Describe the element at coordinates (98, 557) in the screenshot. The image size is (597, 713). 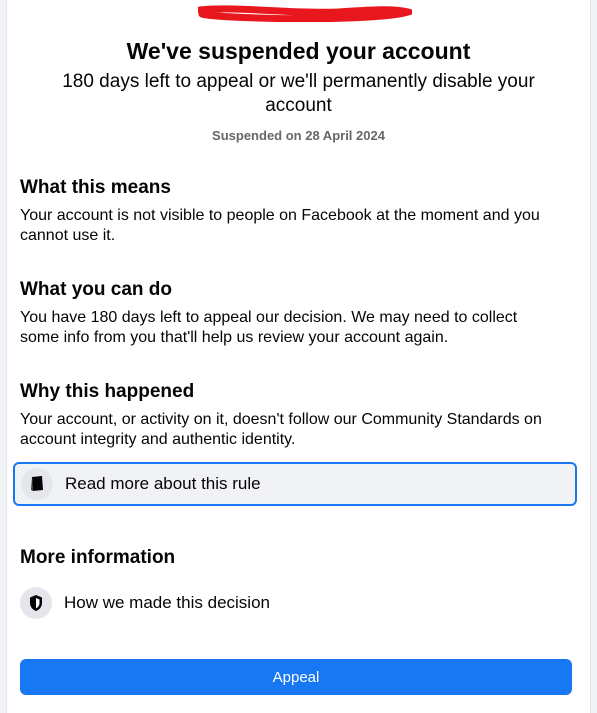
I see `section-heading: More information` at that location.